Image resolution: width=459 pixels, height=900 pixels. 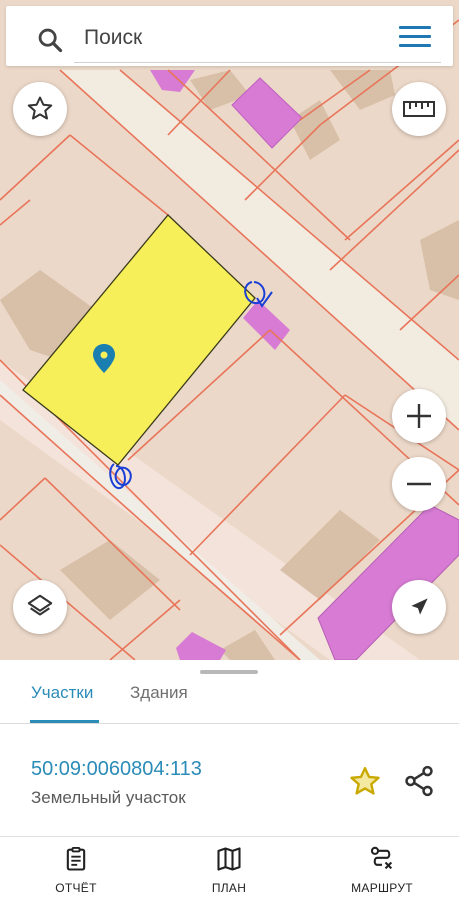 I want to click on layers-icon, so click(x=40, y=605).